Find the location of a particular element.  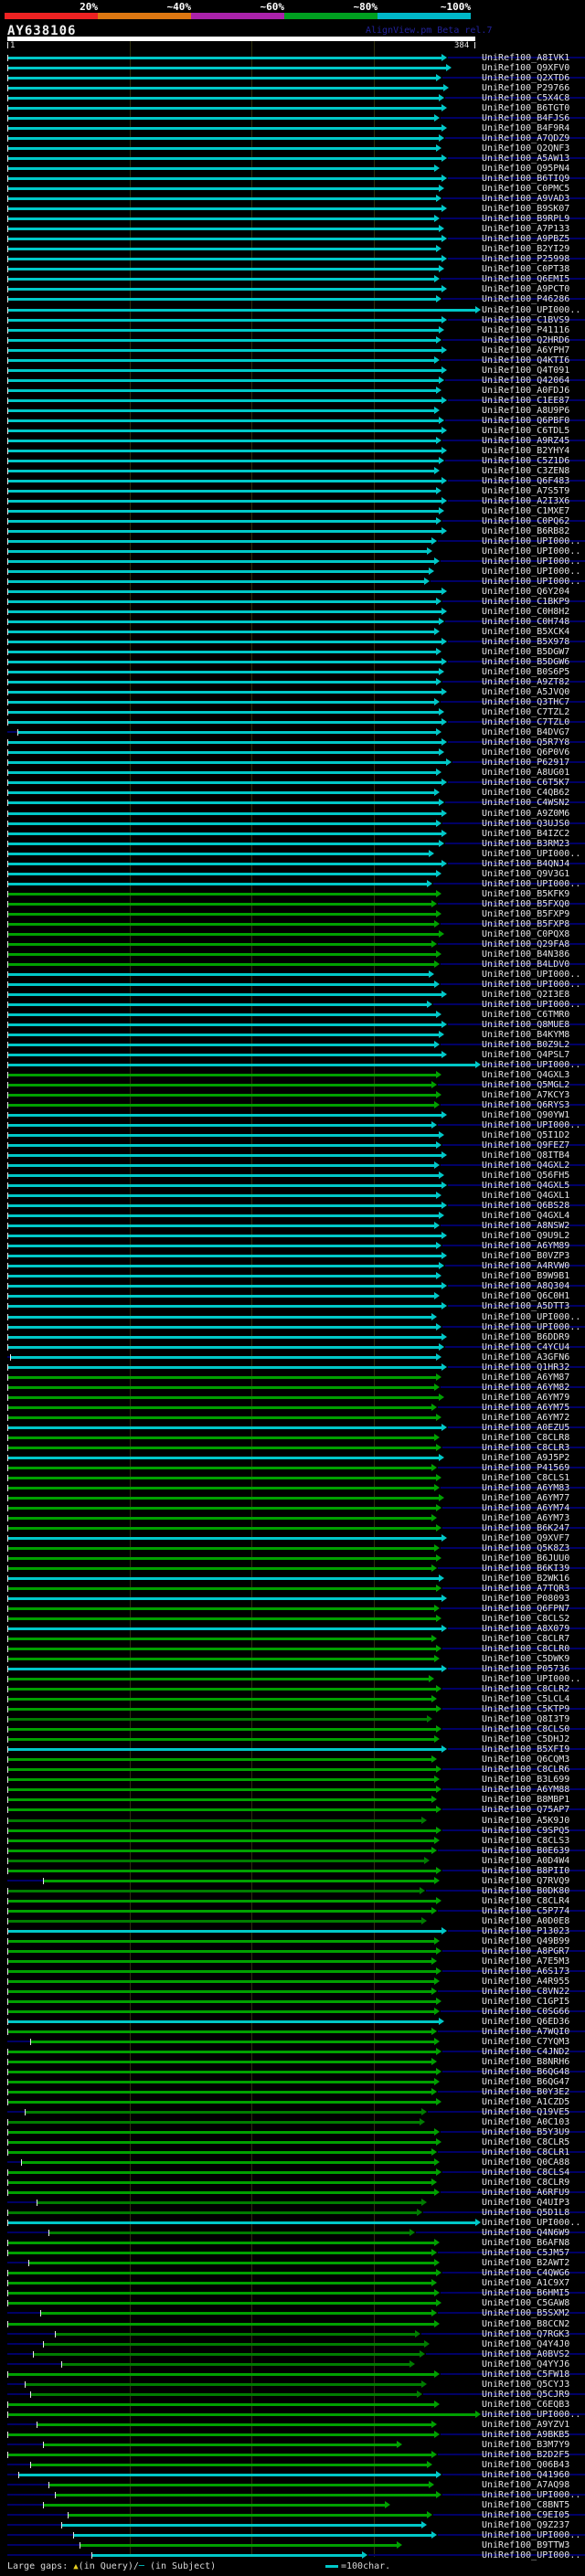

hit-label: UniRef100_A0D0E8 is located at coordinates (525, 1921).